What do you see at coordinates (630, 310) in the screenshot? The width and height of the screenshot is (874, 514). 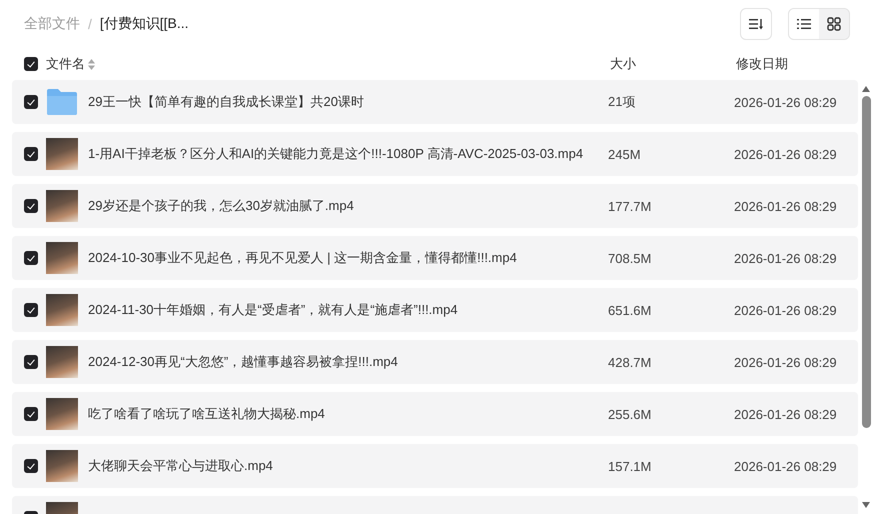 I see `file-size: 651.6M` at bounding box center [630, 310].